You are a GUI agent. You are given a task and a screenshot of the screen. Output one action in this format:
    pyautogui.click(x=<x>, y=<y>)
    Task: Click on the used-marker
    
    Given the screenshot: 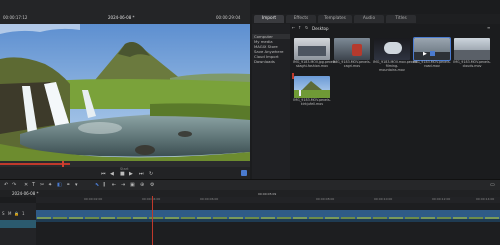 What is the action you would take?
    pyautogui.click(x=293, y=76)
    